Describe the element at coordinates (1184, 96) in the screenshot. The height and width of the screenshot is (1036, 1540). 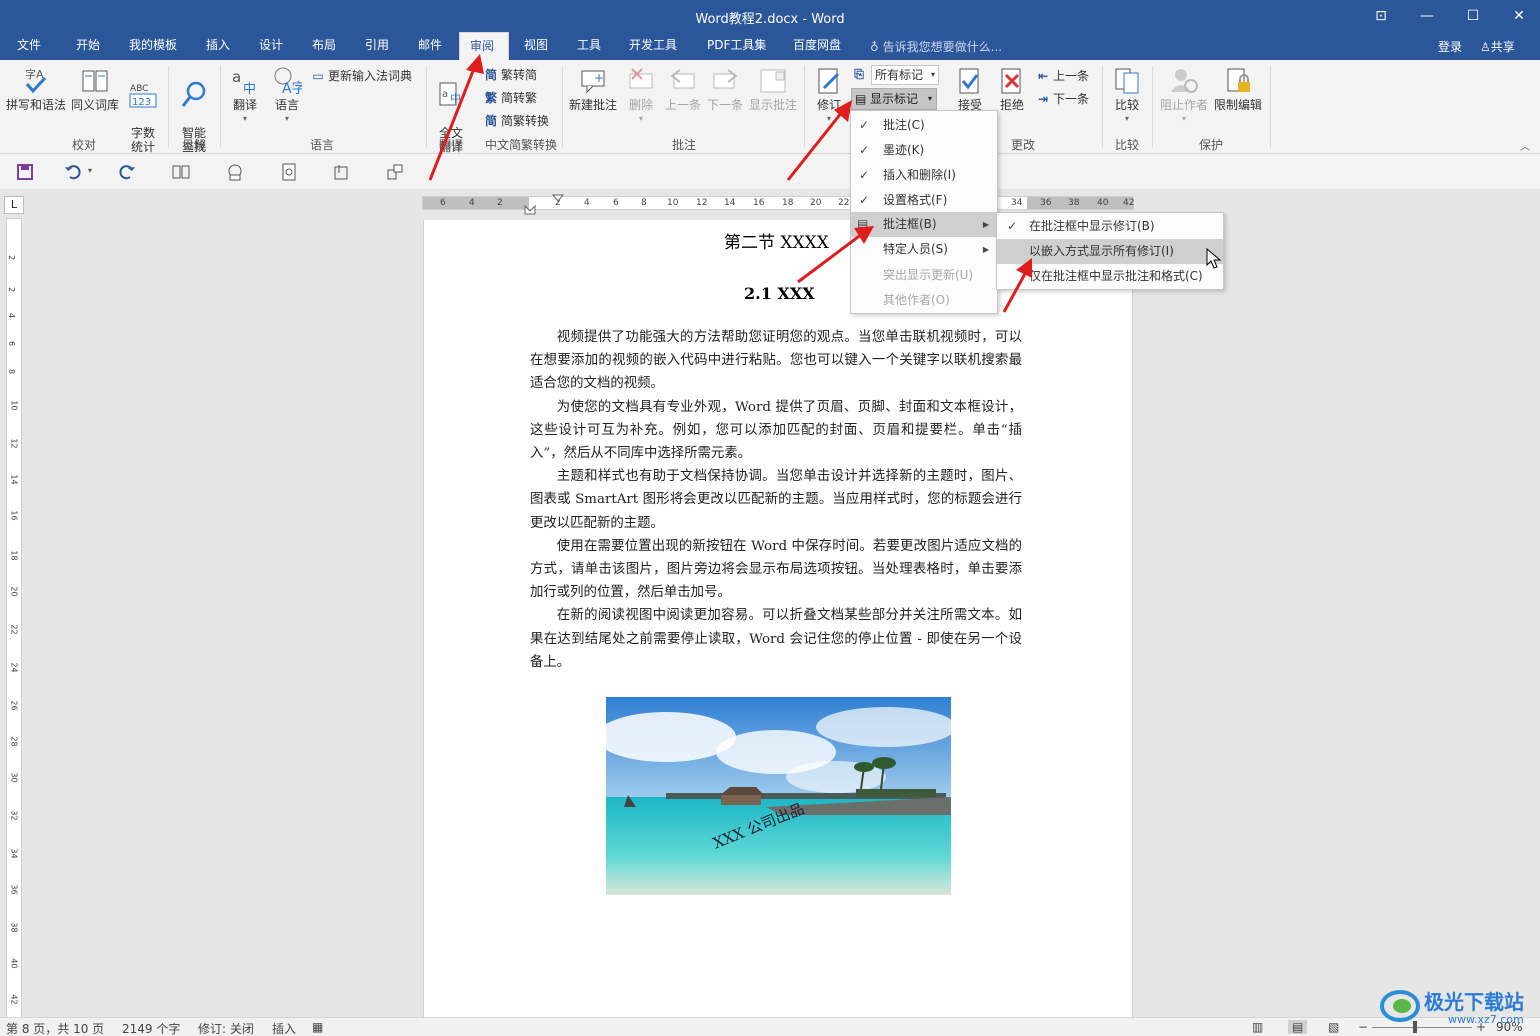
I see `block-authors-button: 阻止作者 ▾` at that location.